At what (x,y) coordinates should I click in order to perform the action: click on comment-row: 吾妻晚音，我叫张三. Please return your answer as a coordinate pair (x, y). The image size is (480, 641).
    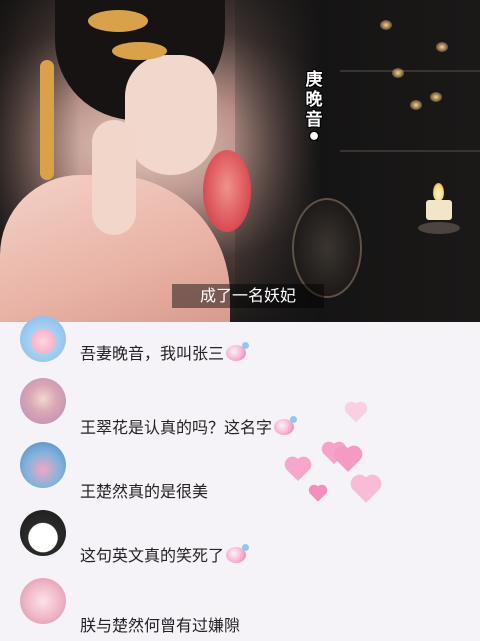
    Looking at the image, I should click on (240, 346).